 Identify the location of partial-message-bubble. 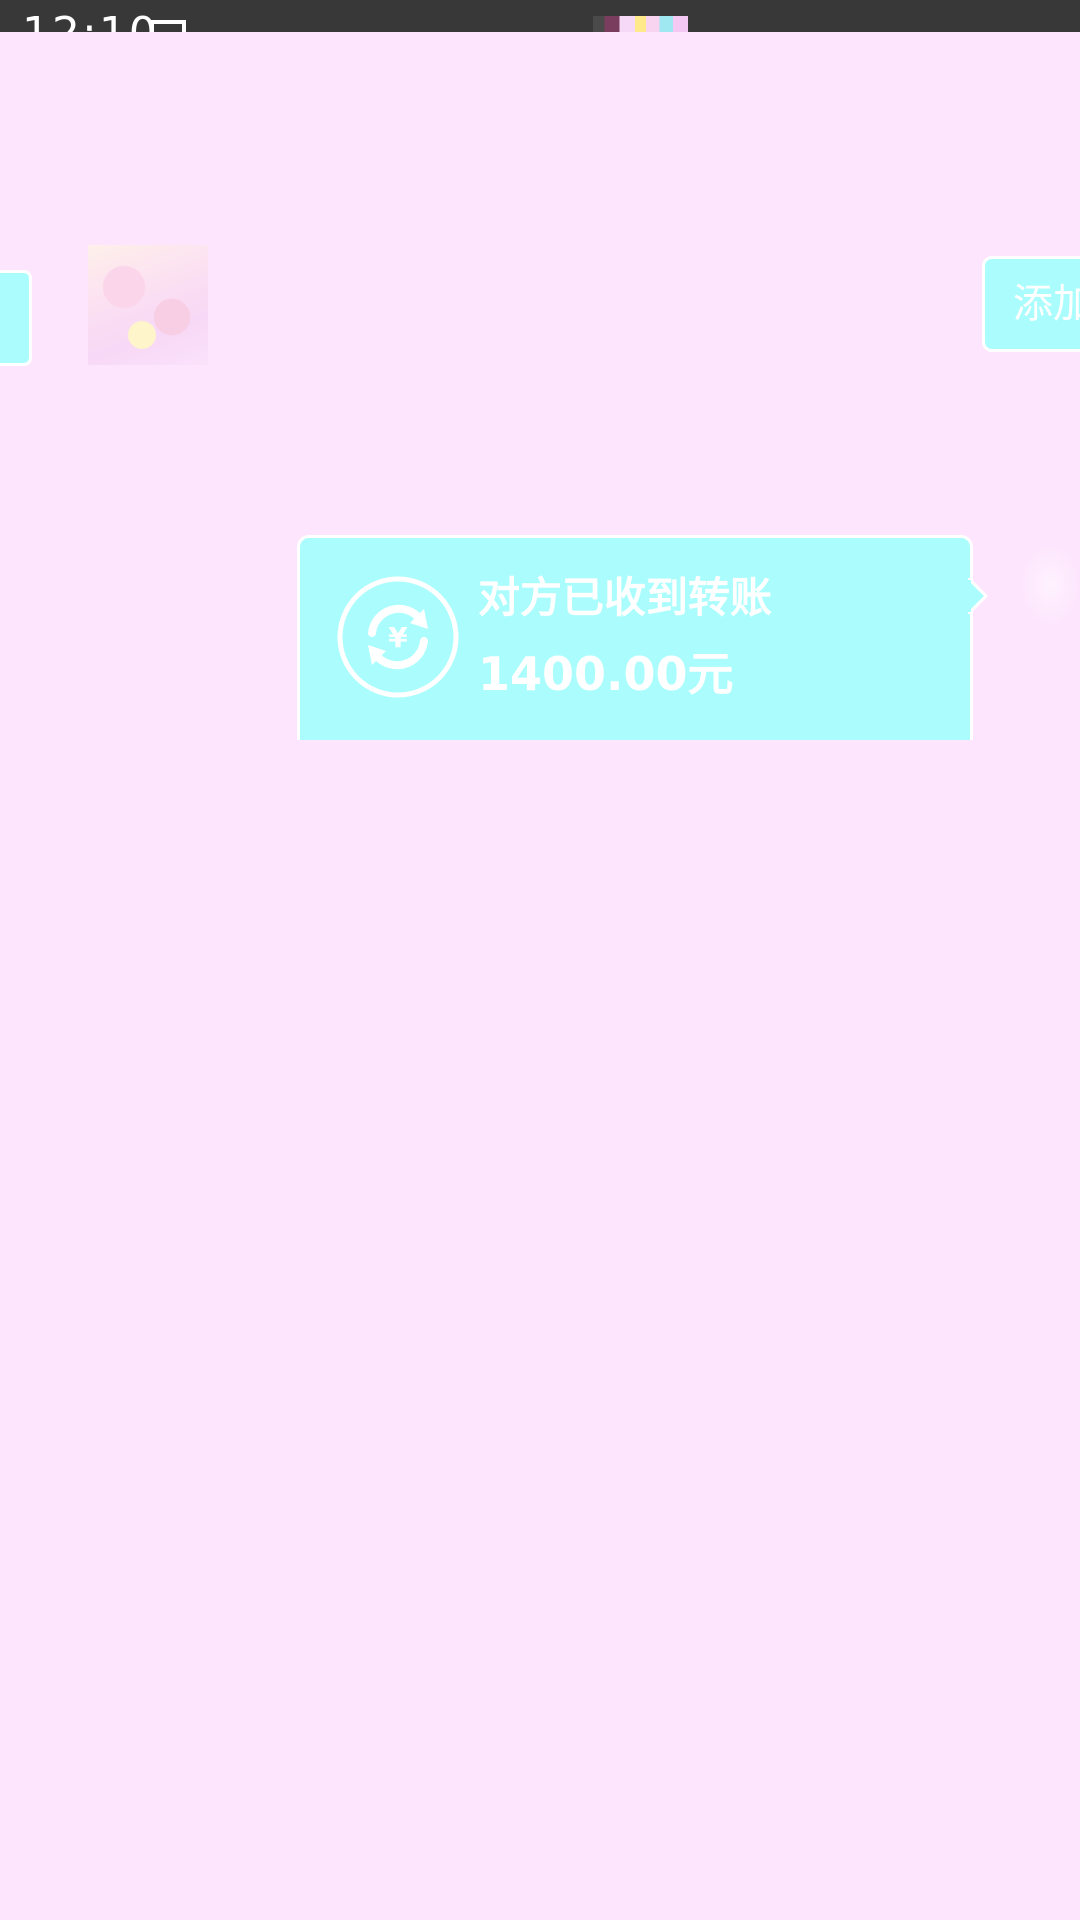
(16, 318).